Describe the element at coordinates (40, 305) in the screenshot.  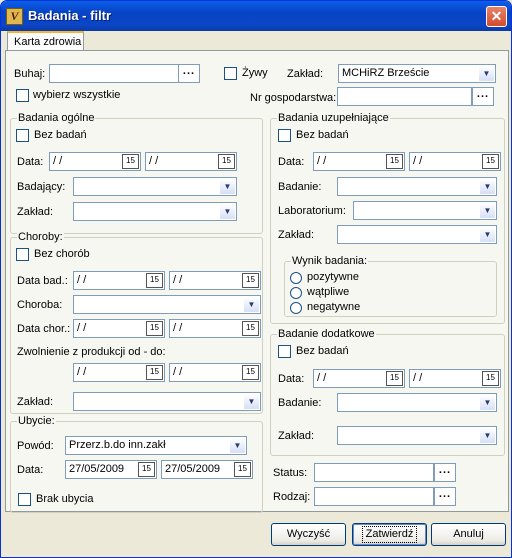
I see `choroba-label: Choroba:` at that location.